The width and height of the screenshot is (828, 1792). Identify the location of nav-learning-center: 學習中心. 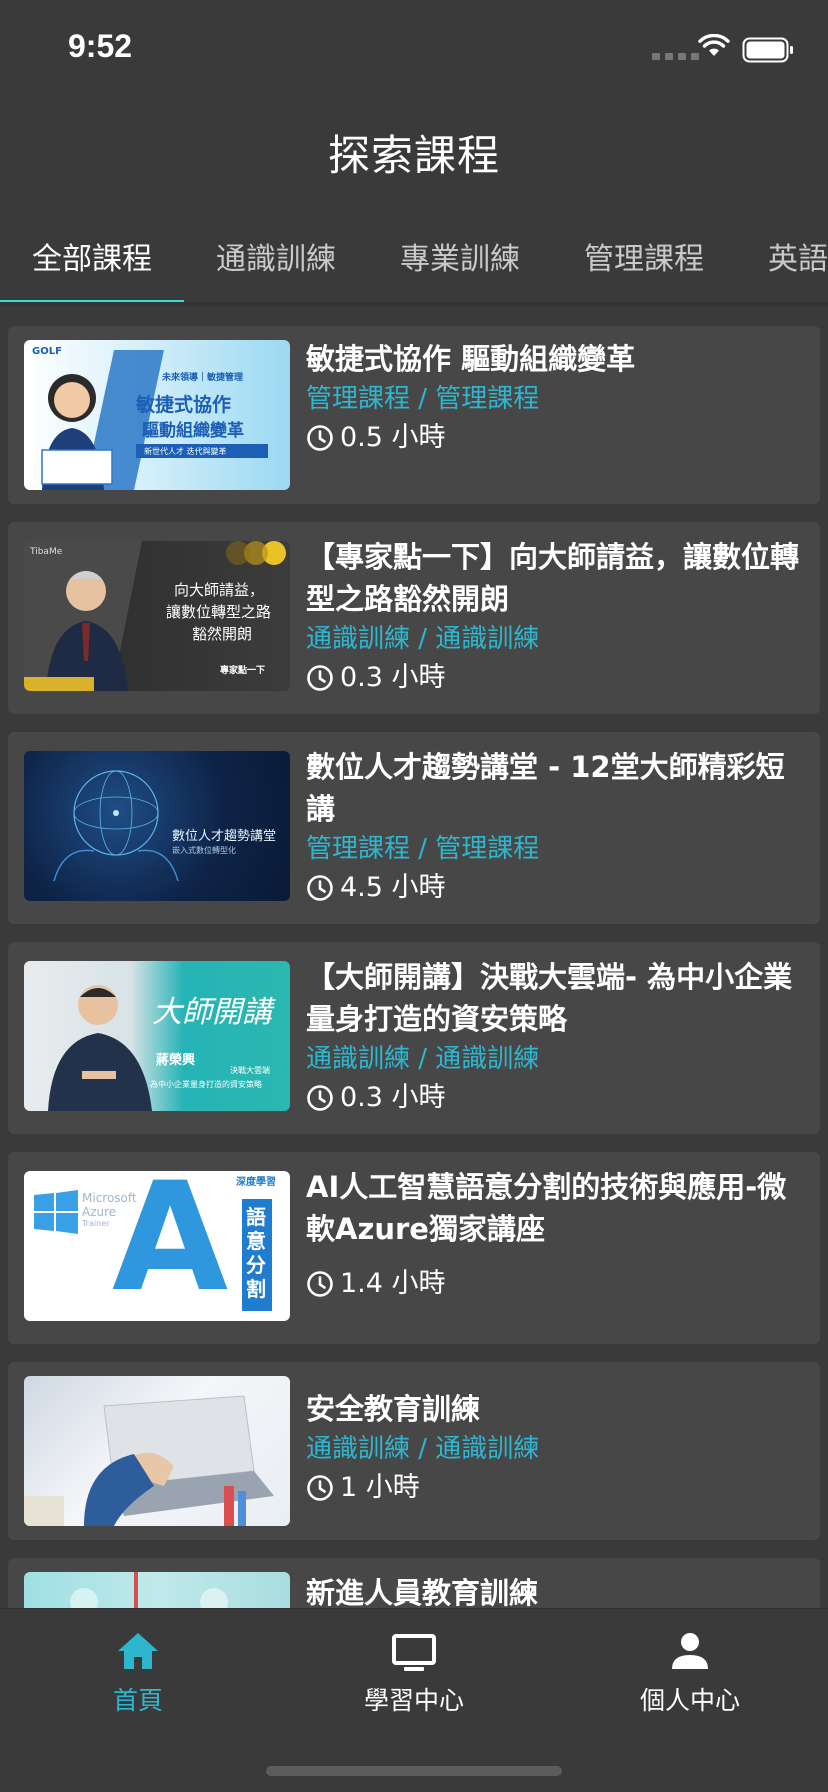
(414, 1672).